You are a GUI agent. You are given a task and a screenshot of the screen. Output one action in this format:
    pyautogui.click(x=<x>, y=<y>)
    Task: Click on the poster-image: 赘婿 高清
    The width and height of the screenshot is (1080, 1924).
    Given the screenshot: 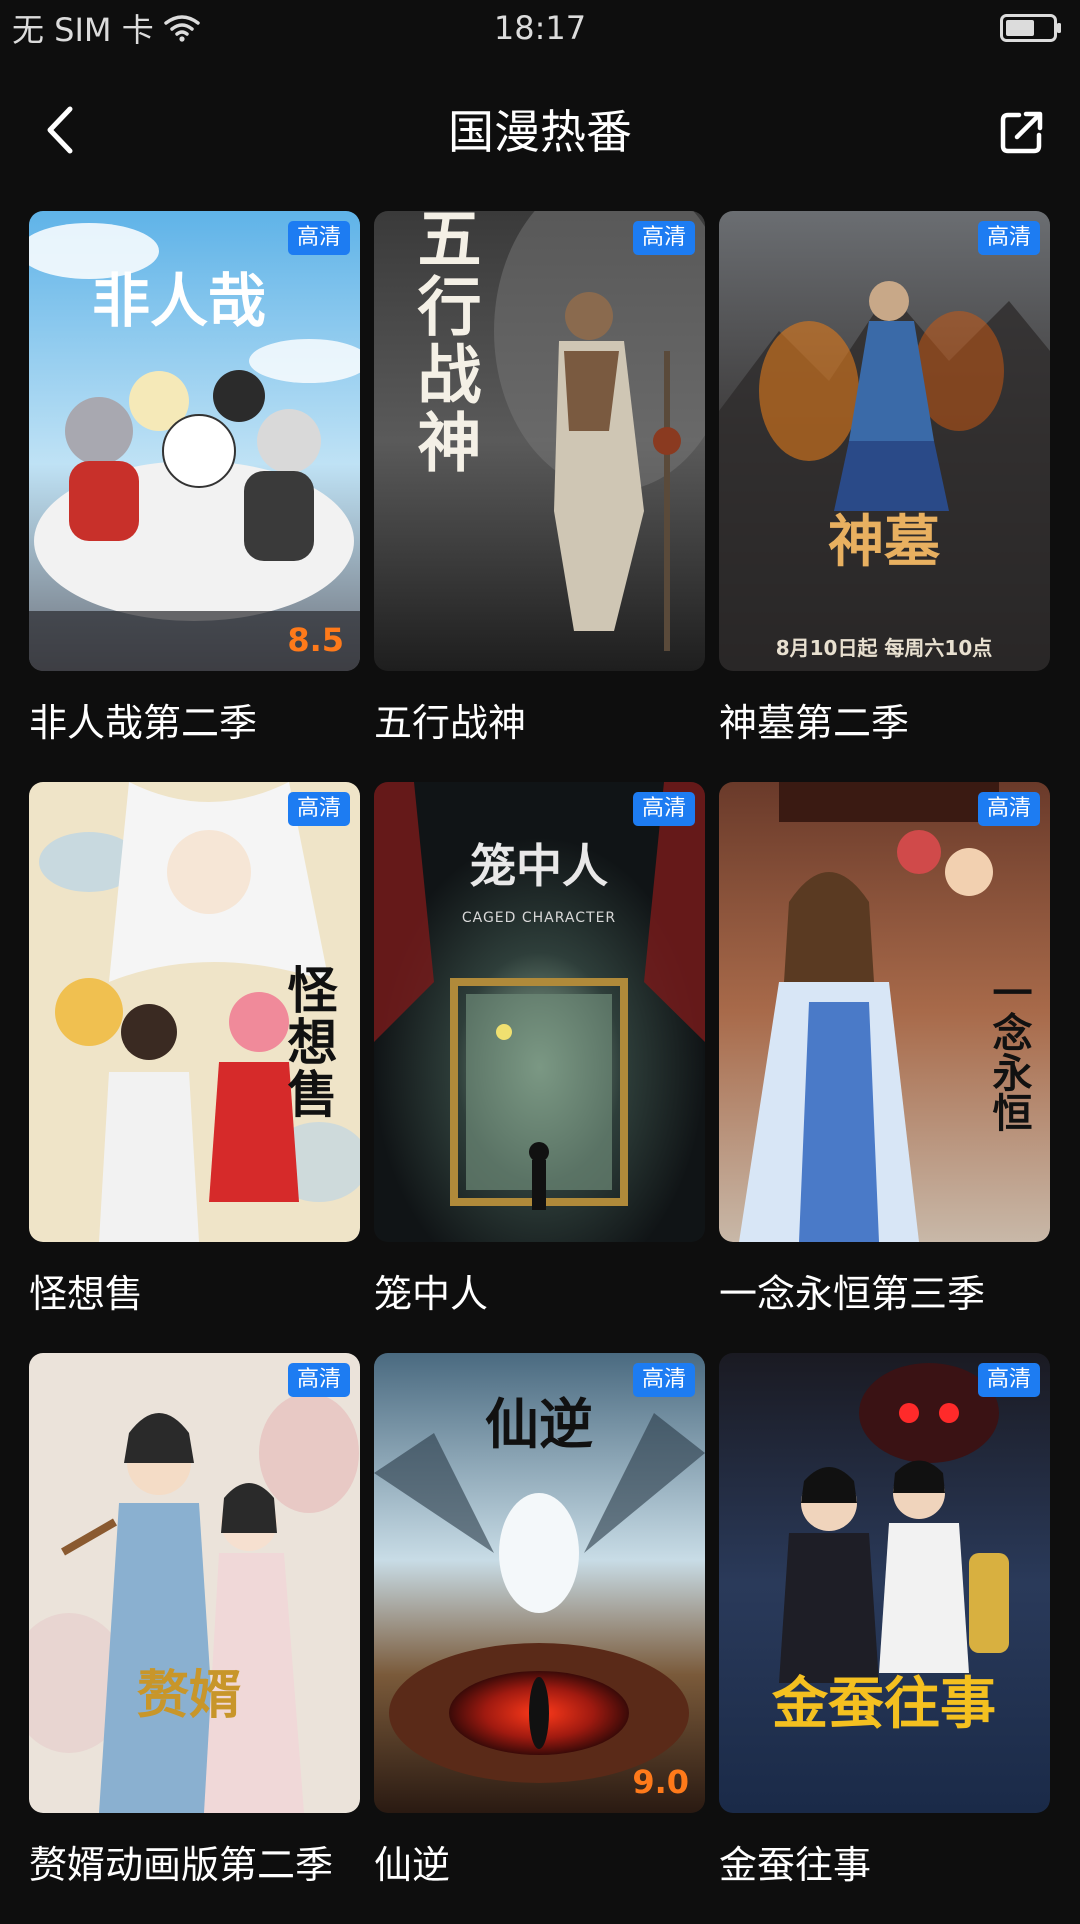 What is the action you would take?
    pyautogui.click(x=194, y=1583)
    